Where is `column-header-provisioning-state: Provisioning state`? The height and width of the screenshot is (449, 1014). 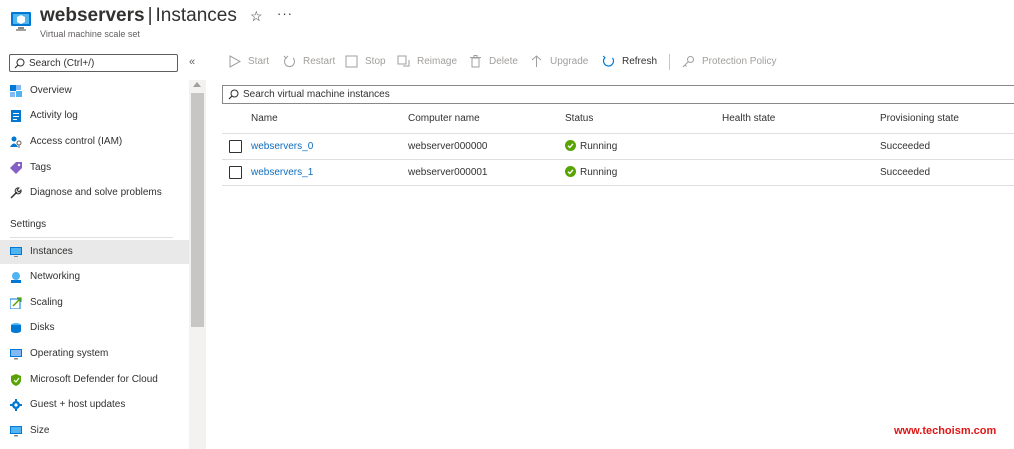 column-header-provisioning-state: Provisioning state is located at coordinates (919, 118).